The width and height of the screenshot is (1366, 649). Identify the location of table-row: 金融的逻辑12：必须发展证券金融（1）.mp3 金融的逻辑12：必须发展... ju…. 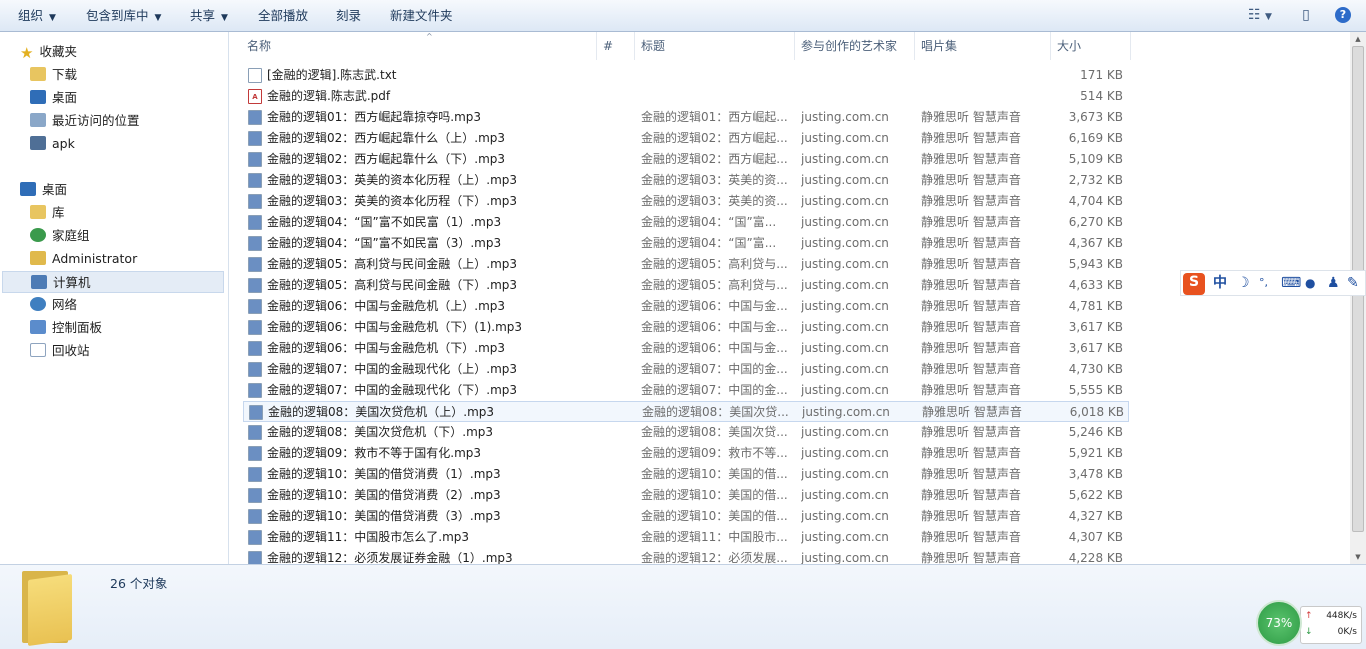
(686, 556).